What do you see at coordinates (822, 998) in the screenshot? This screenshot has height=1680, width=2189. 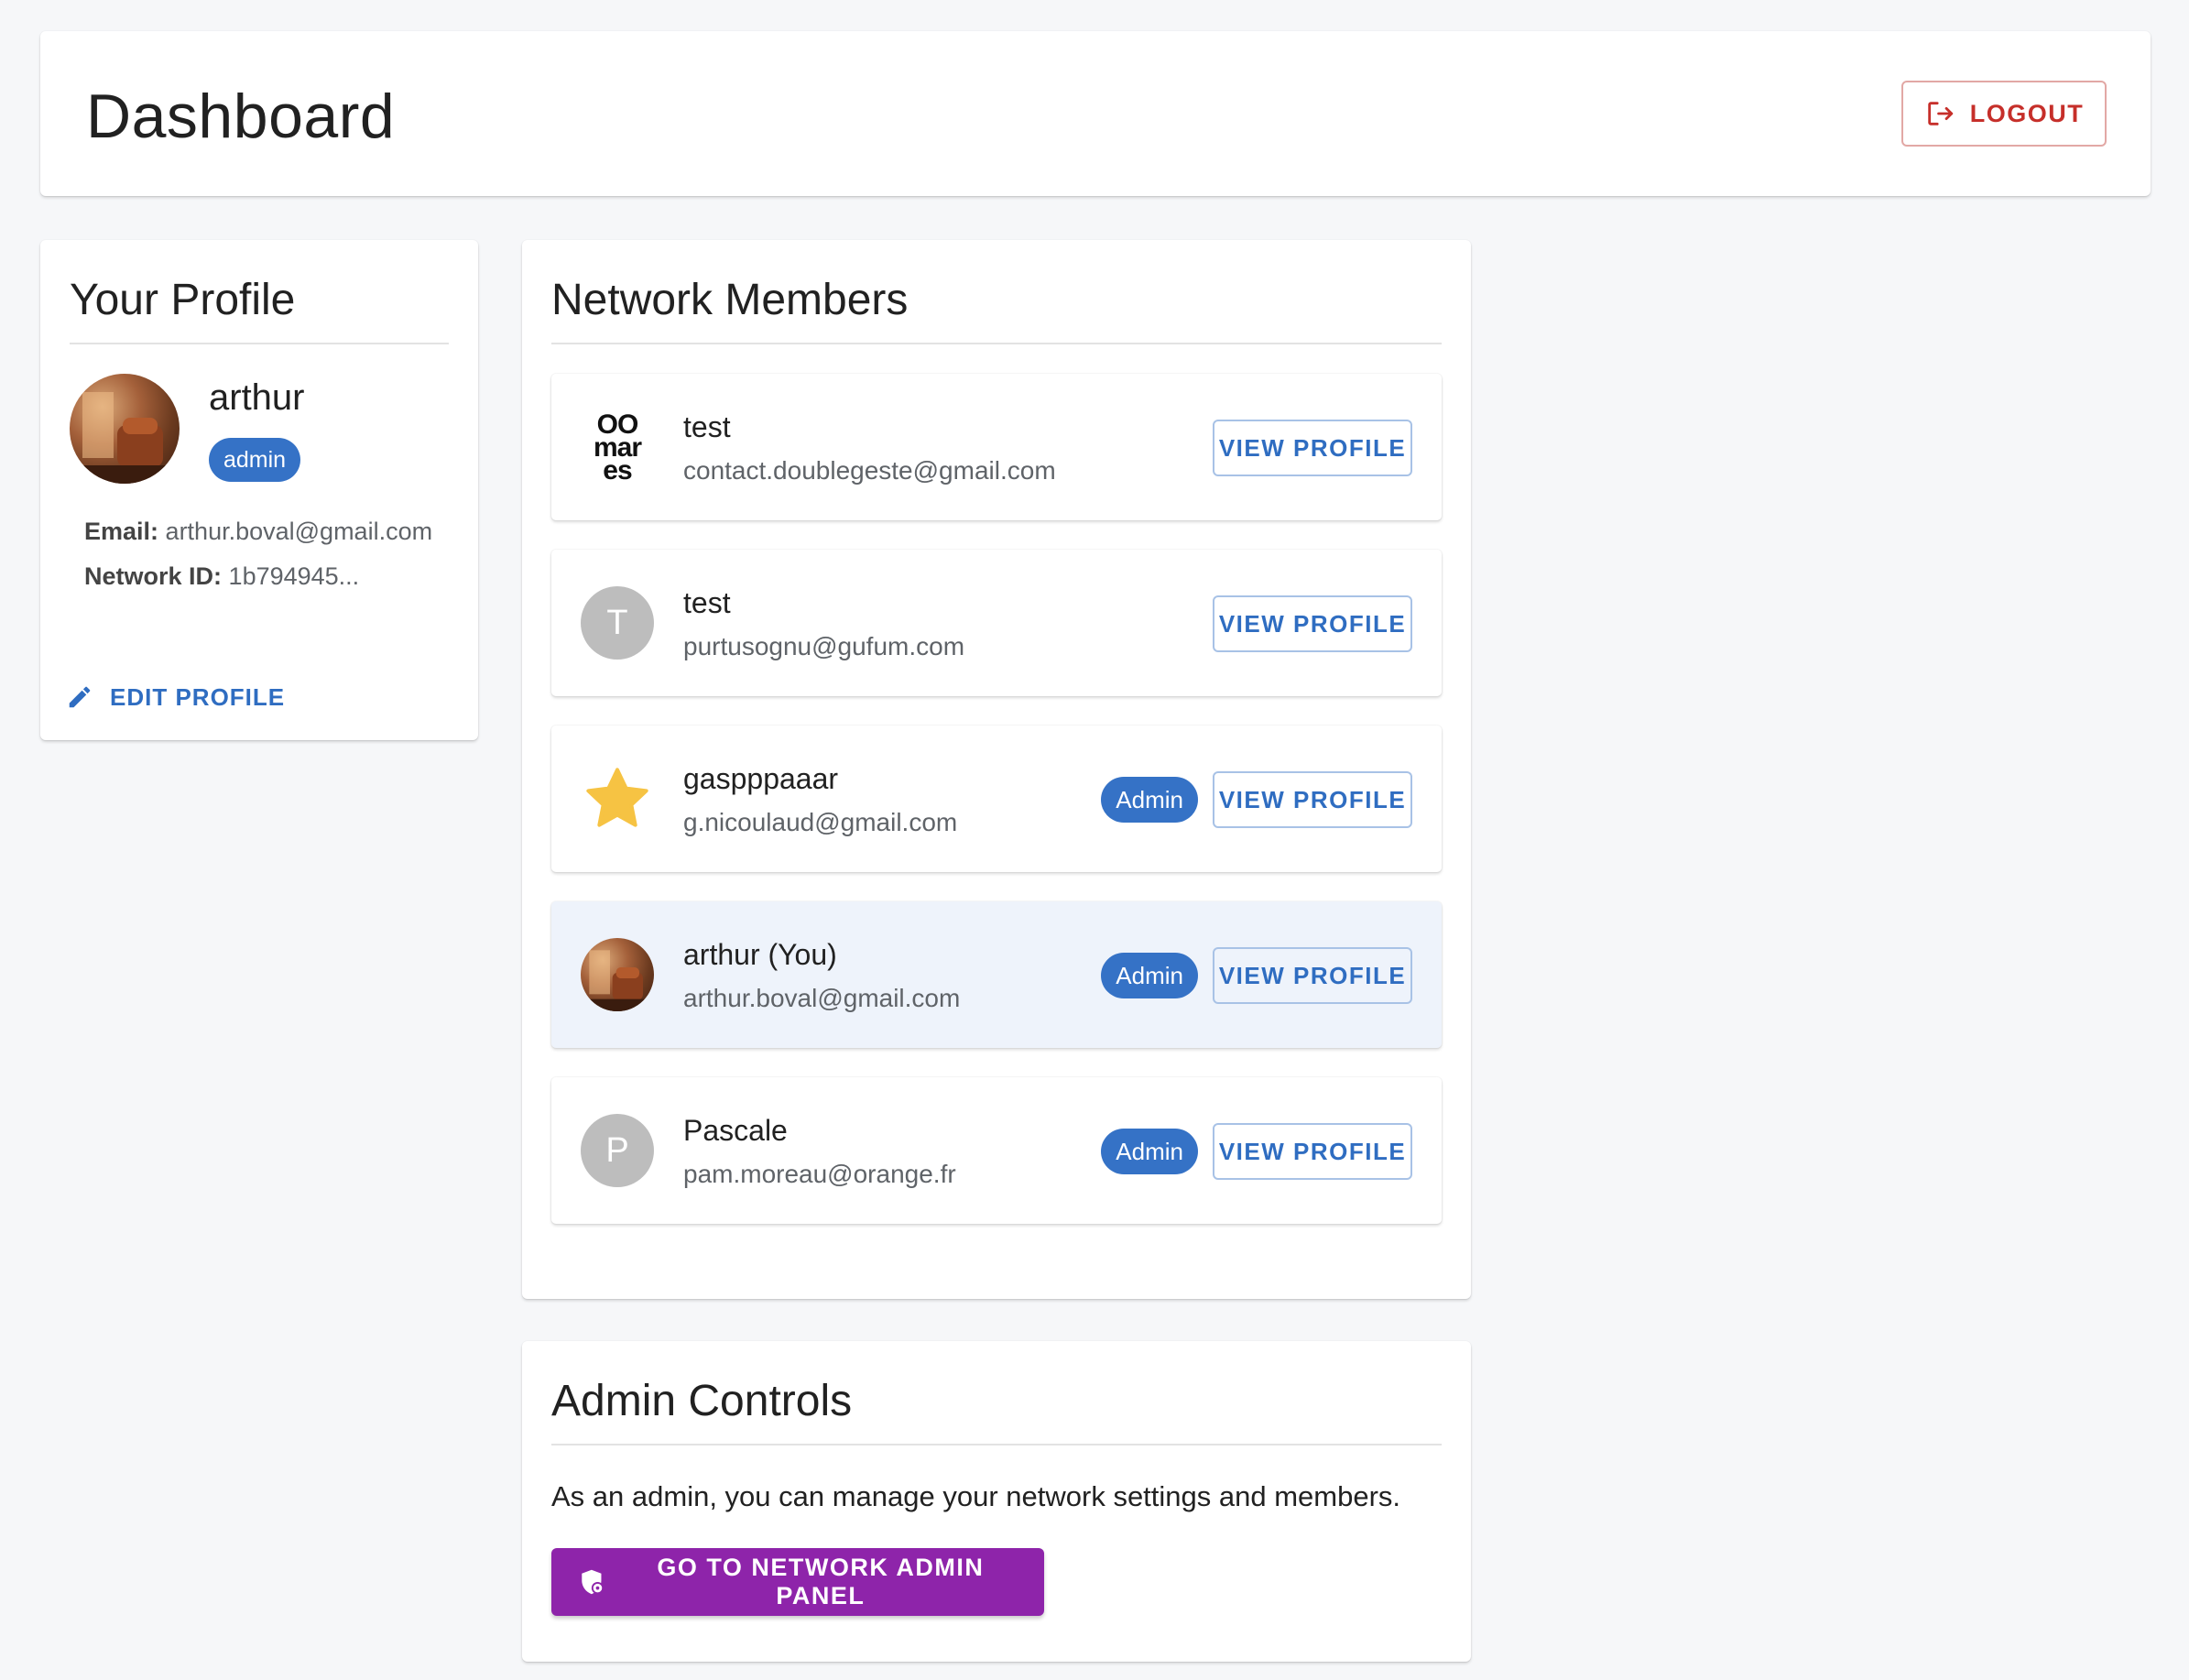 I see `member-email: arthur.boval@gmail.com` at bounding box center [822, 998].